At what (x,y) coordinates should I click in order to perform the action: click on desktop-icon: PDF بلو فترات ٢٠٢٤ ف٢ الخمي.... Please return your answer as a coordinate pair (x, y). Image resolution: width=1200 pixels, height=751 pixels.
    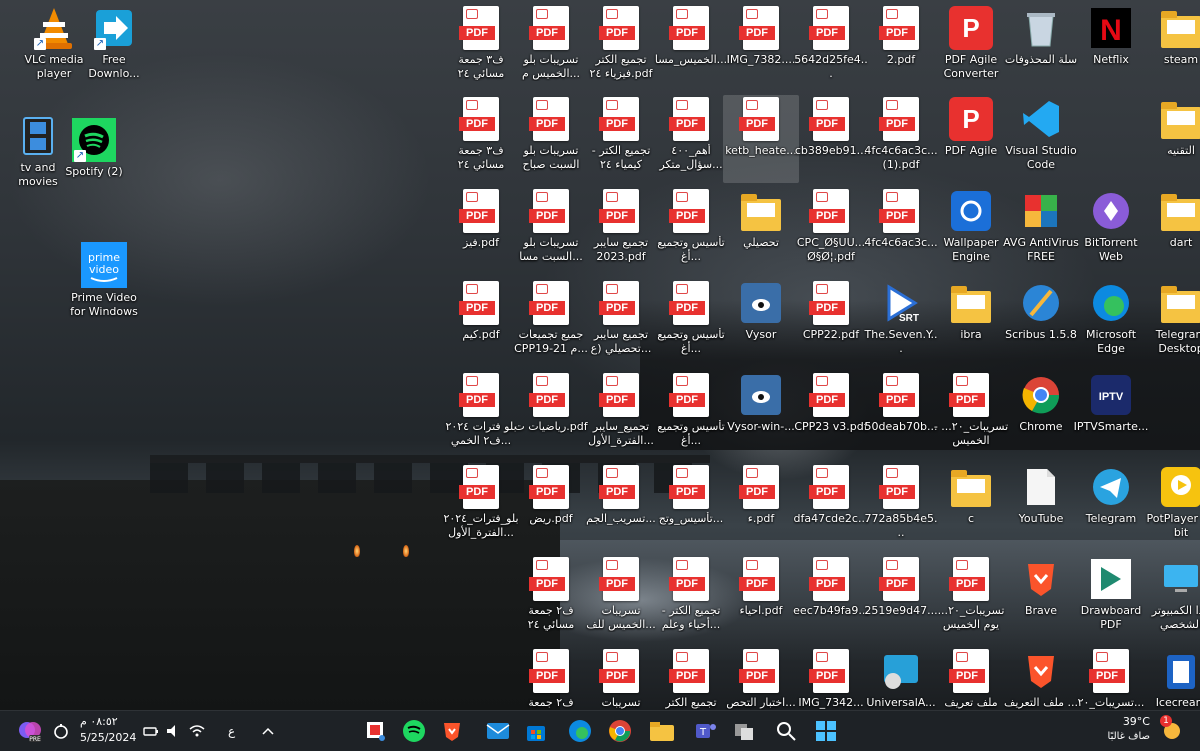
    Looking at the image, I should click on (481, 415).